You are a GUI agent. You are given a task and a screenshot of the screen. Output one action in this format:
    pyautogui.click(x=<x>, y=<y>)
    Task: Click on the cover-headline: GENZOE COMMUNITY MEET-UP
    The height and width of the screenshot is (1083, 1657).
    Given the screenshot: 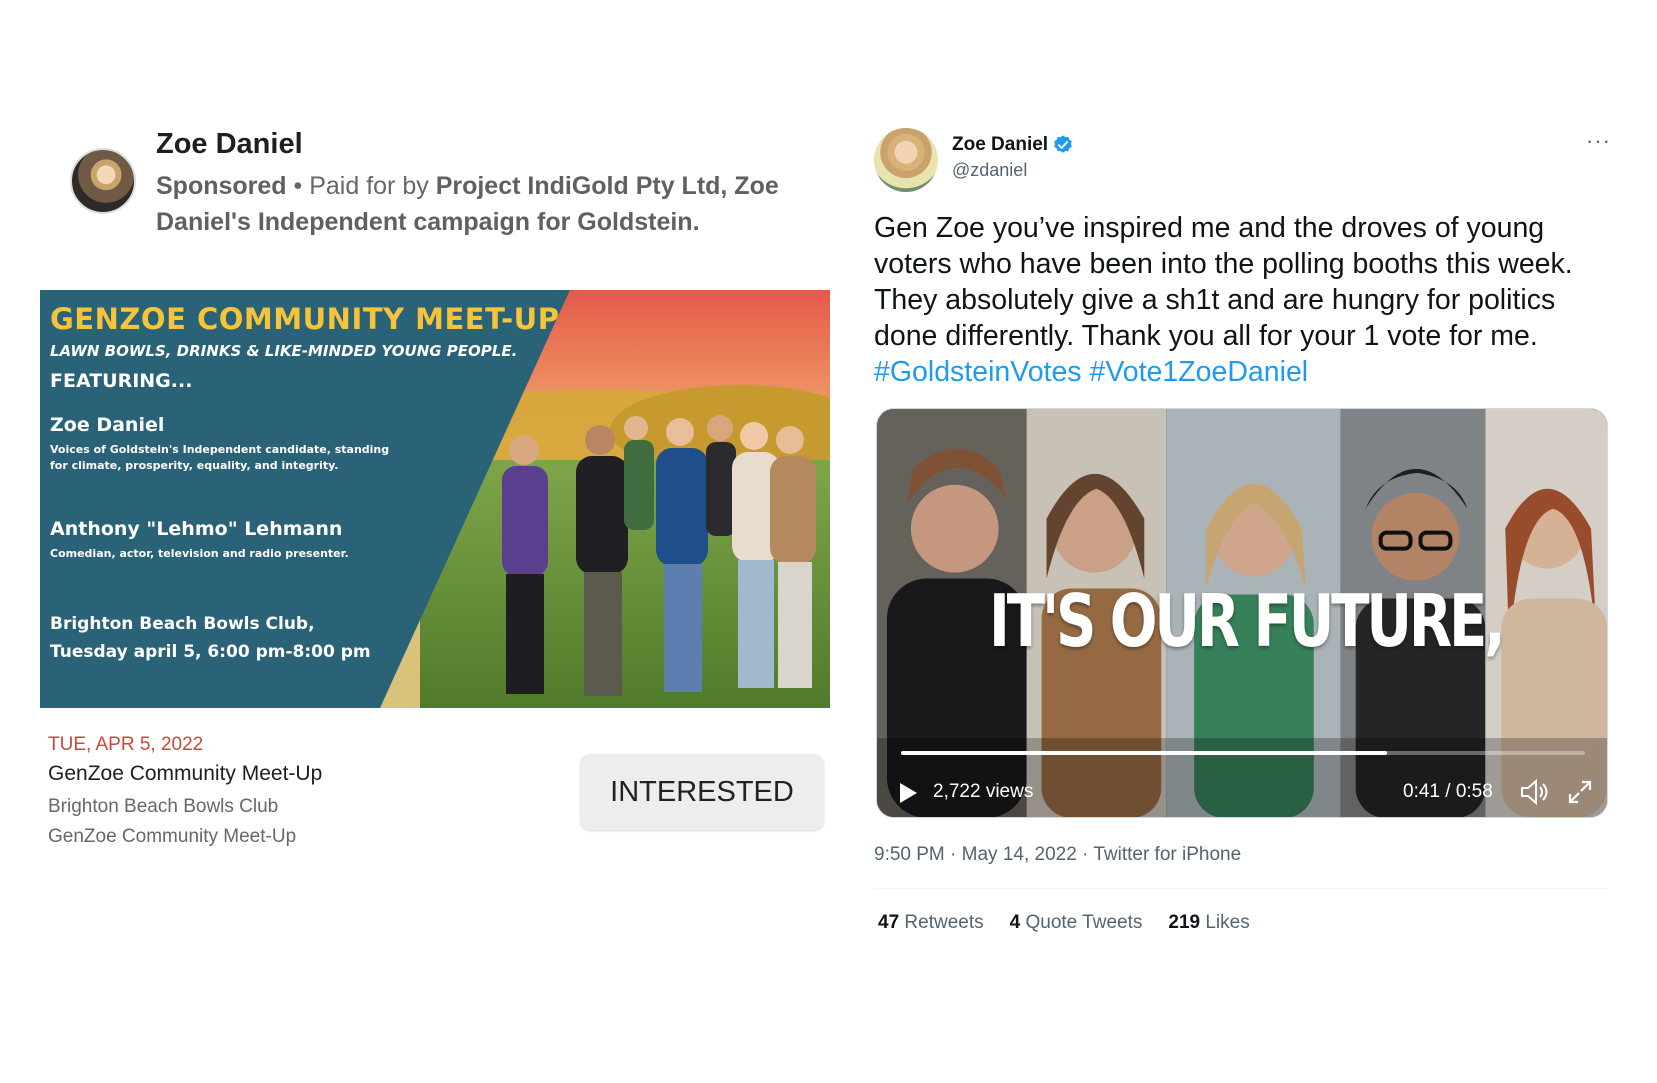 What is the action you would take?
    pyautogui.click(x=305, y=319)
    